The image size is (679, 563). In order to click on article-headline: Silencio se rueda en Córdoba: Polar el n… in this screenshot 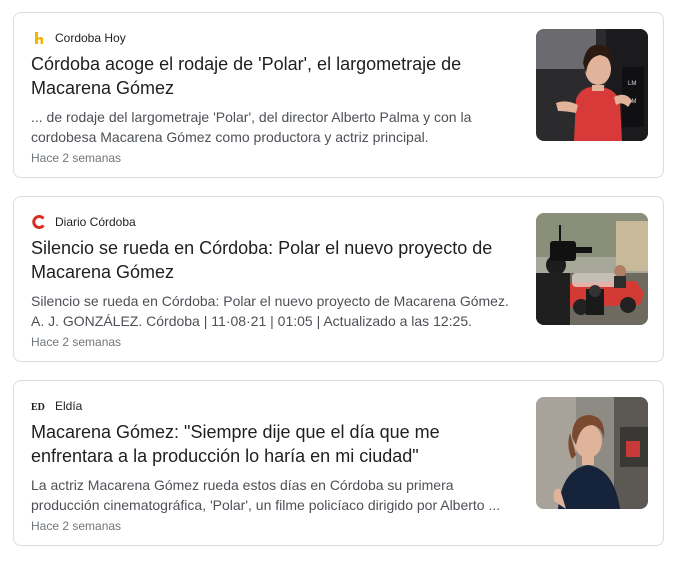, I will do `click(266, 260)`.